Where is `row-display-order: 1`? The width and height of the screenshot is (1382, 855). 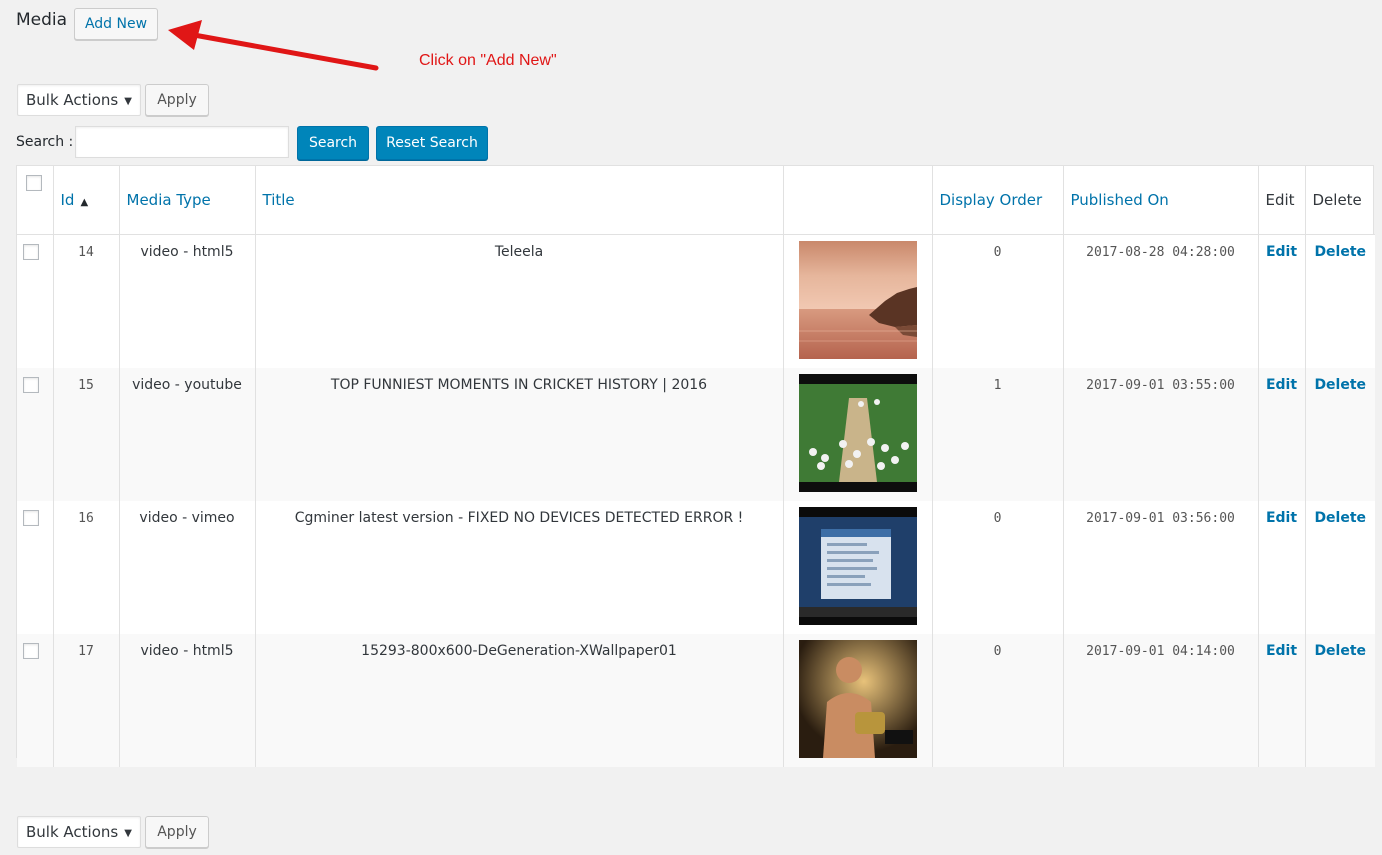
row-display-order: 1 is located at coordinates (998, 434).